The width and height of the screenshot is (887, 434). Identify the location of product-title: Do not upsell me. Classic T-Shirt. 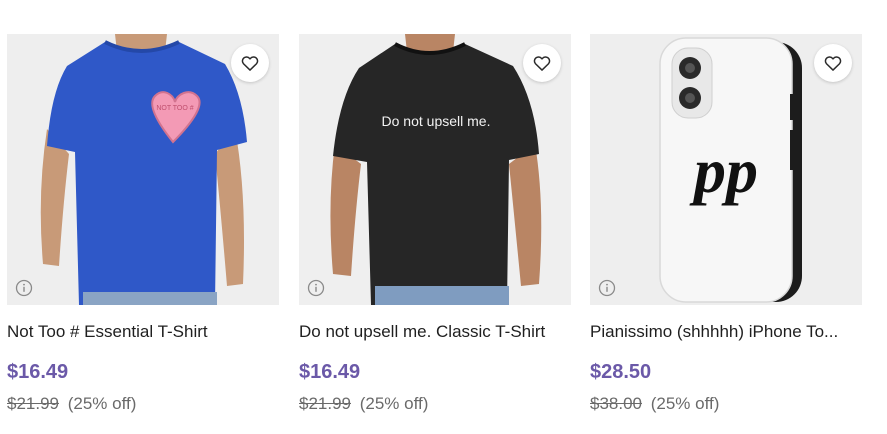
(435, 332).